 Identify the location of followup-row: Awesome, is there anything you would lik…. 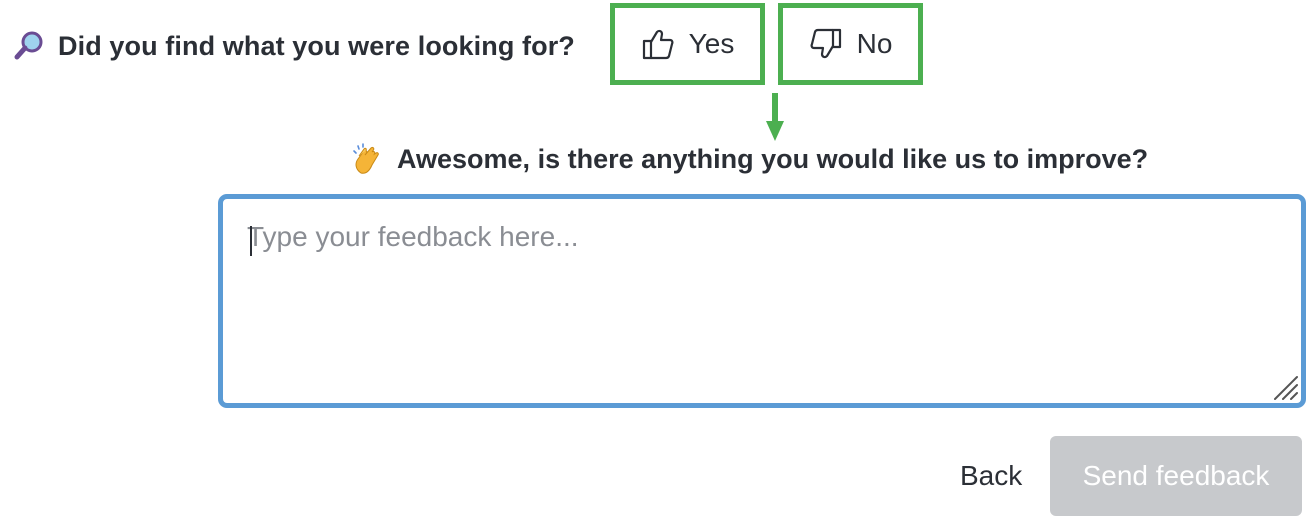
(750, 159).